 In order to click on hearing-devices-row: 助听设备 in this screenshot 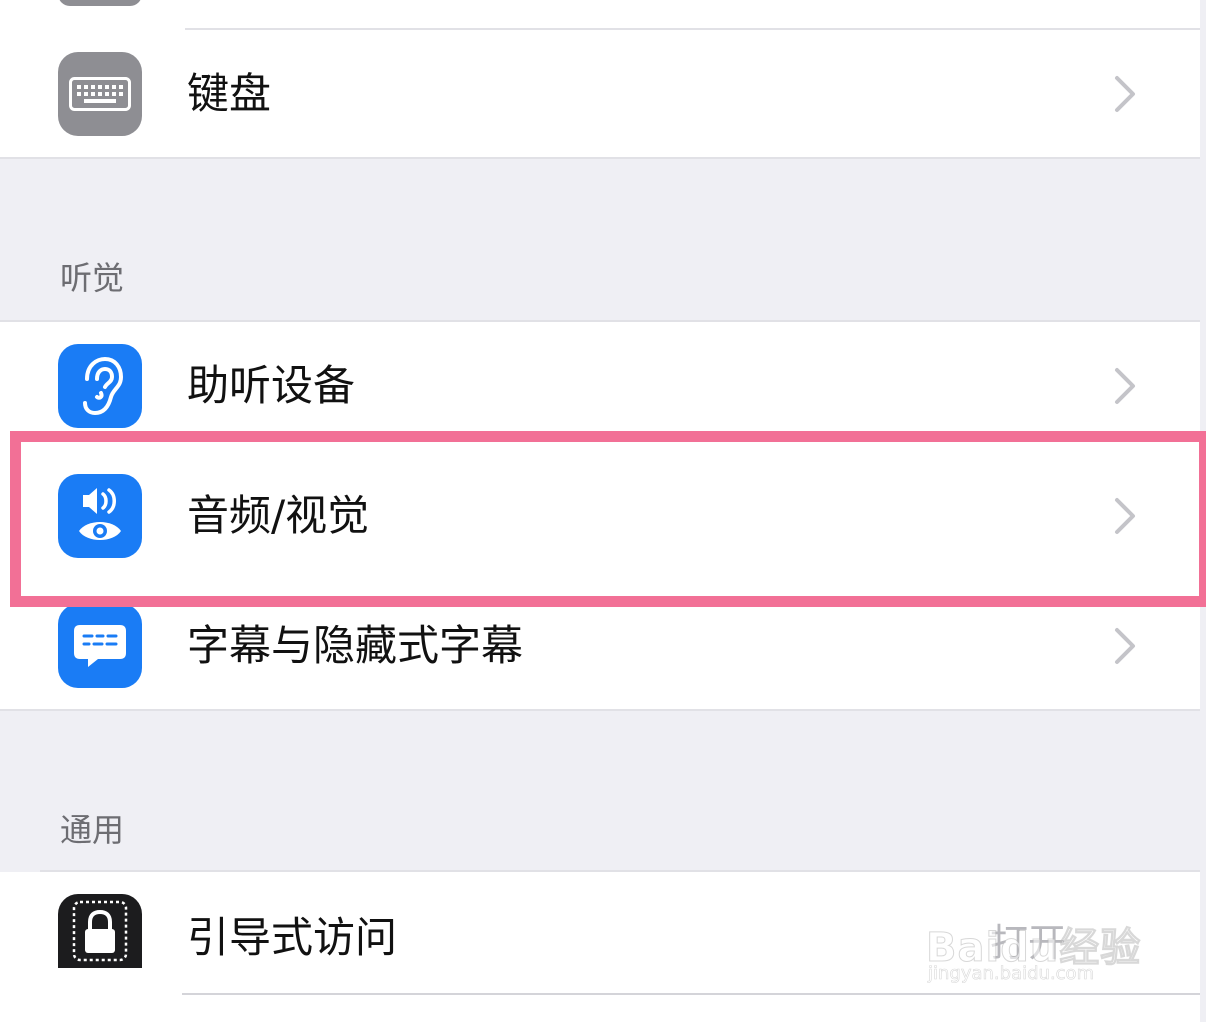, I will do `click(600, 386)`.